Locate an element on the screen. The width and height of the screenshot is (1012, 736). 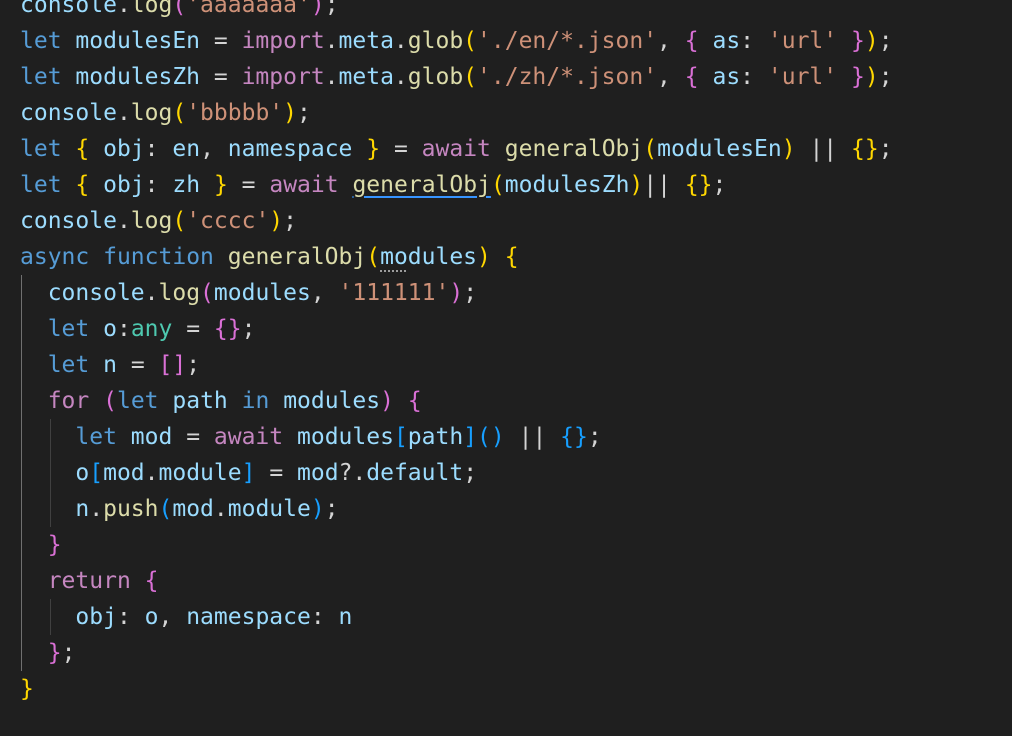
code-token: mo is located at coordinates (394, 257).